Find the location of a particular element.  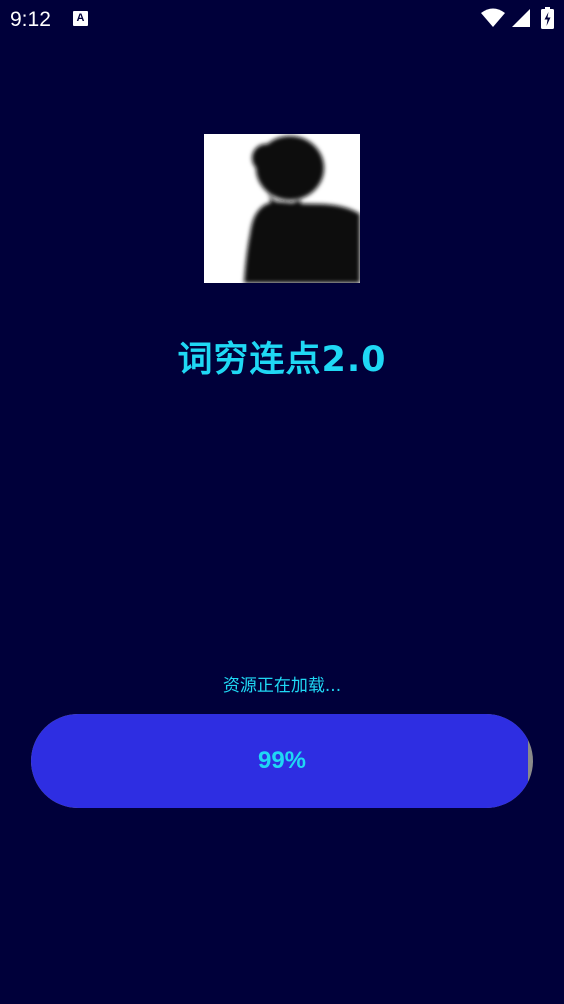

status-time: 9:12 is located at coordinates (30, 19).